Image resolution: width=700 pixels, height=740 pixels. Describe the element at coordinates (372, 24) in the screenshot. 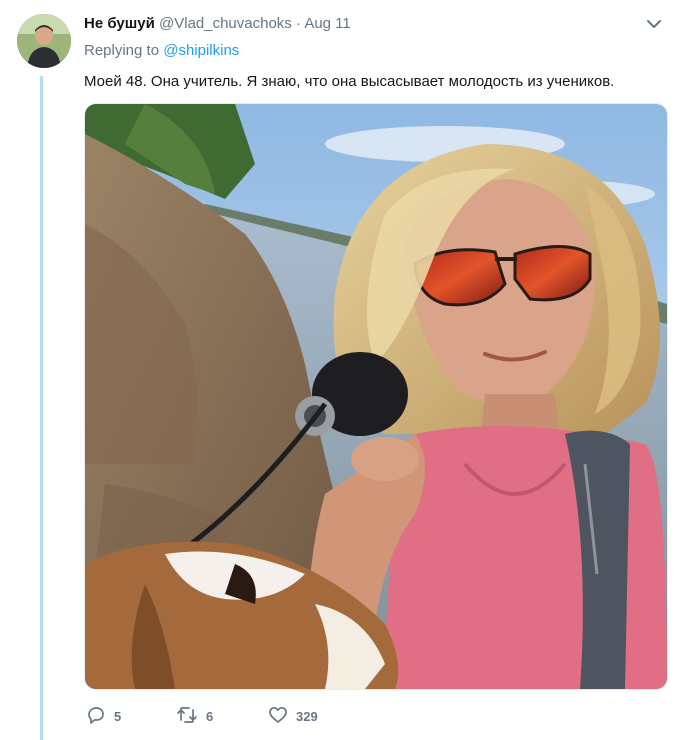

I see `tweet-header: Не бушуй @Vlad_chuvachoks · Aug 11` at that location.